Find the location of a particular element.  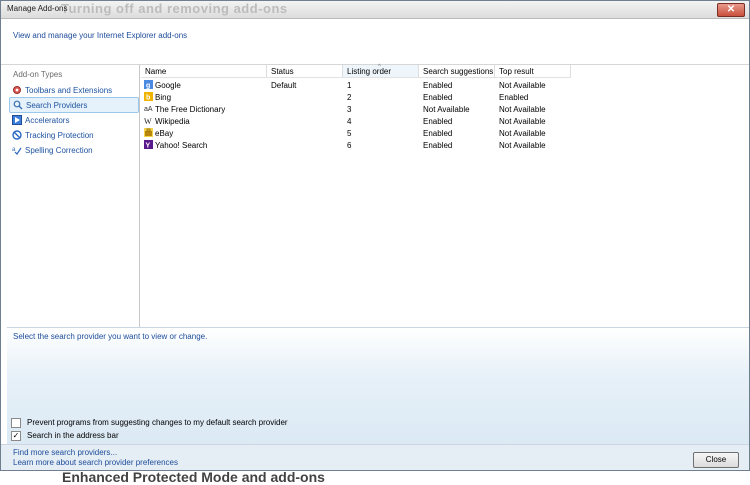

table-row: Y Yahoo! Search 6 Enabled Not Available is located at coordinates (445, 146).